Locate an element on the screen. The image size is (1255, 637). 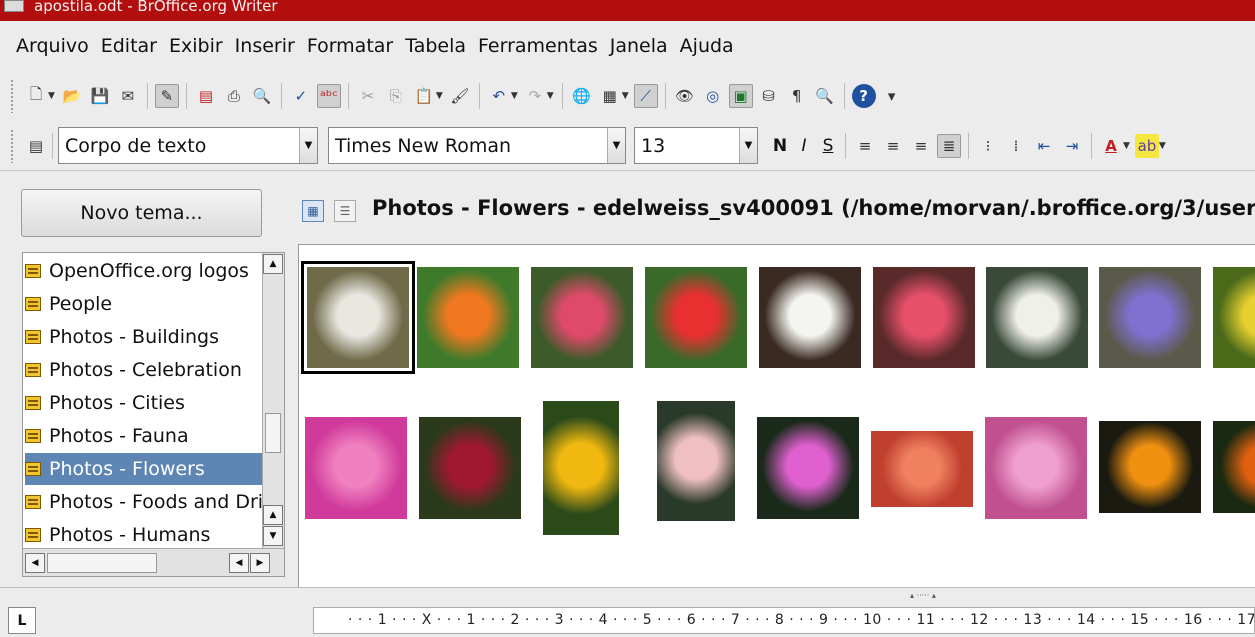
menu-ajuda: Ajuda is located at coordinates (707, 46).